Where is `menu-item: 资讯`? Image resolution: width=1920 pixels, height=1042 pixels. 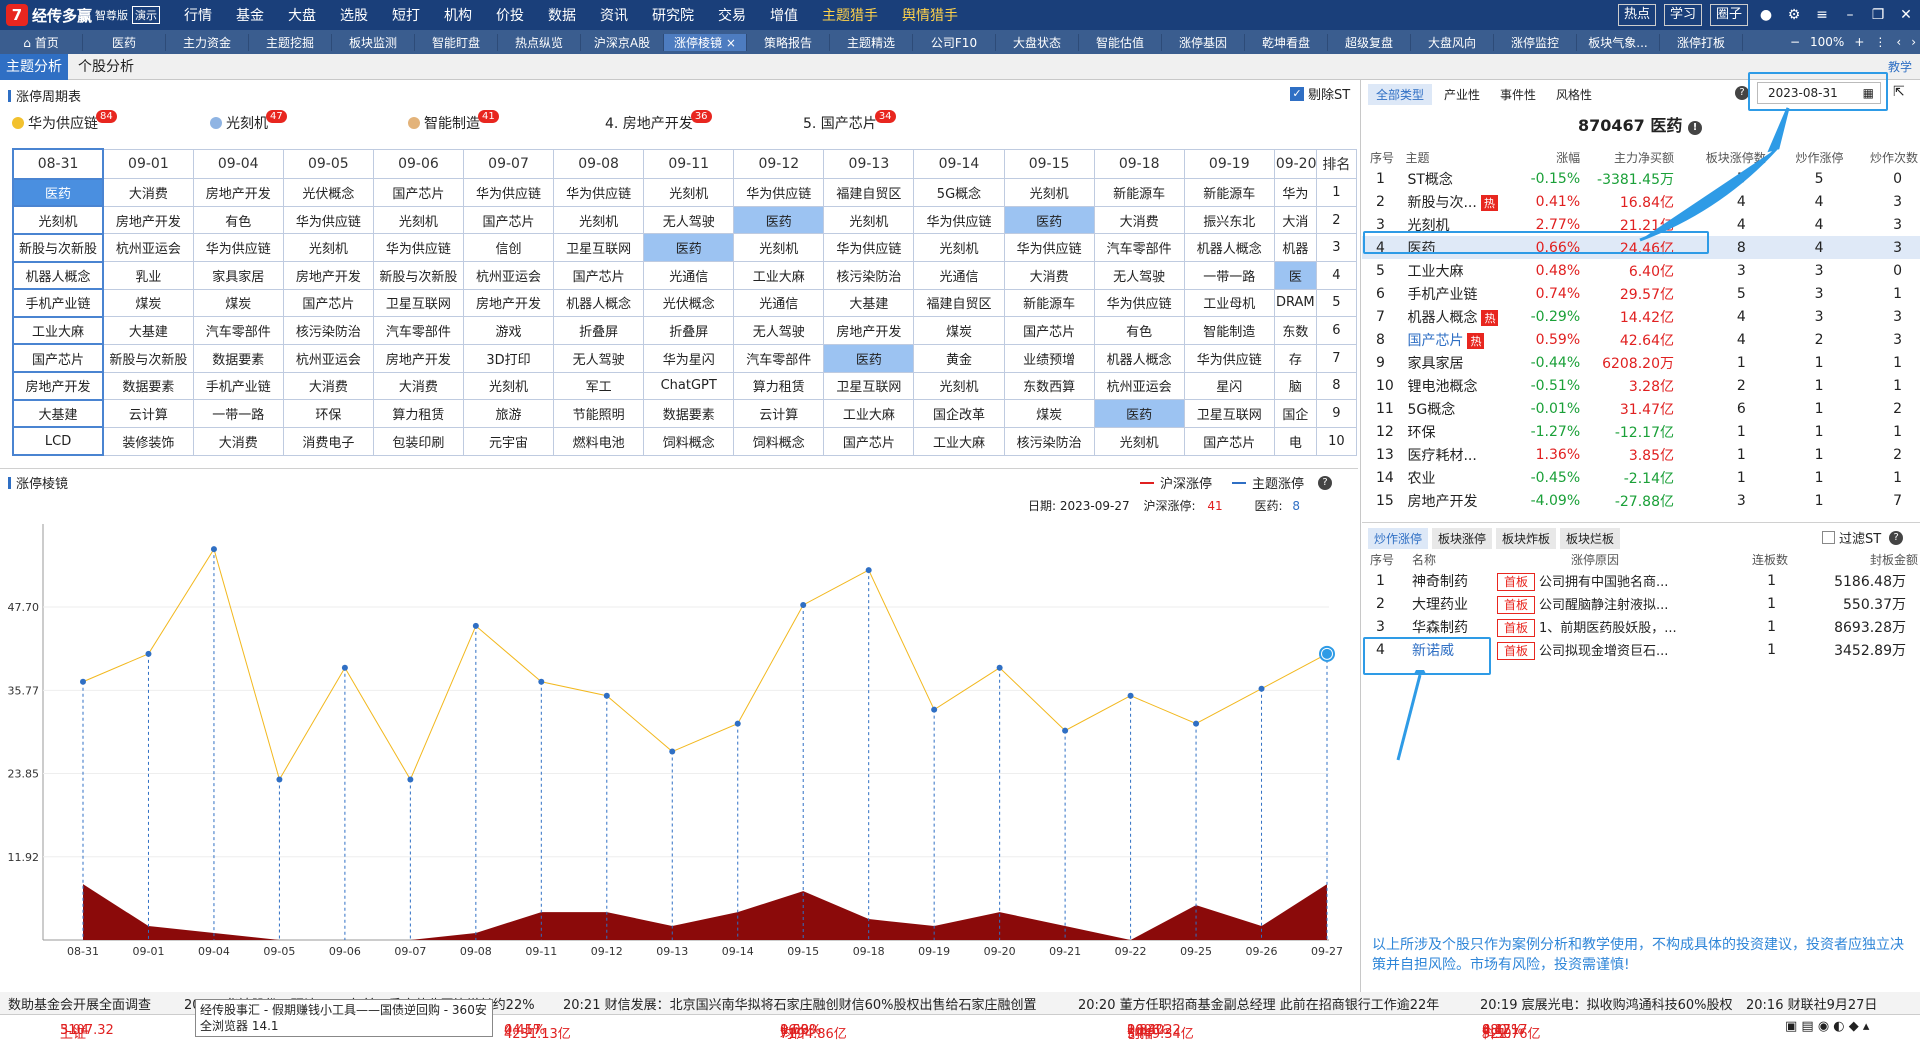 menu-item: 资讯 is located at coordinates (614, 15).